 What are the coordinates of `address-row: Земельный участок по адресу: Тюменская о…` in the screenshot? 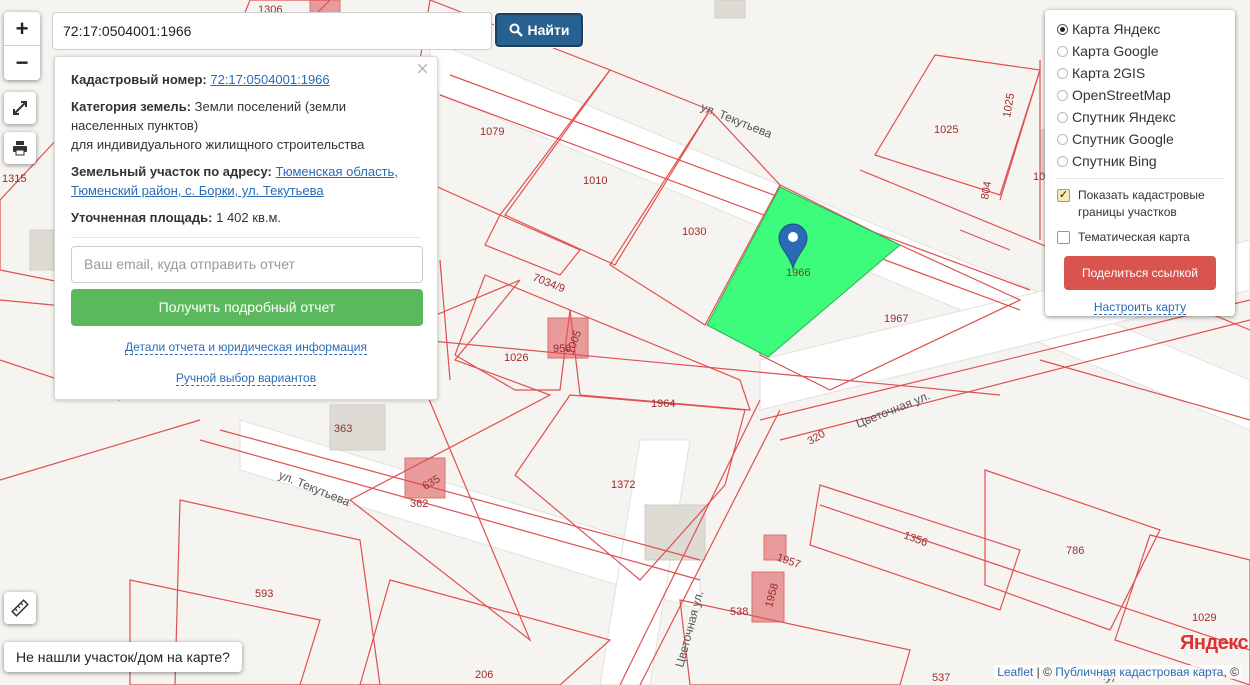 It's located at (246, 181).